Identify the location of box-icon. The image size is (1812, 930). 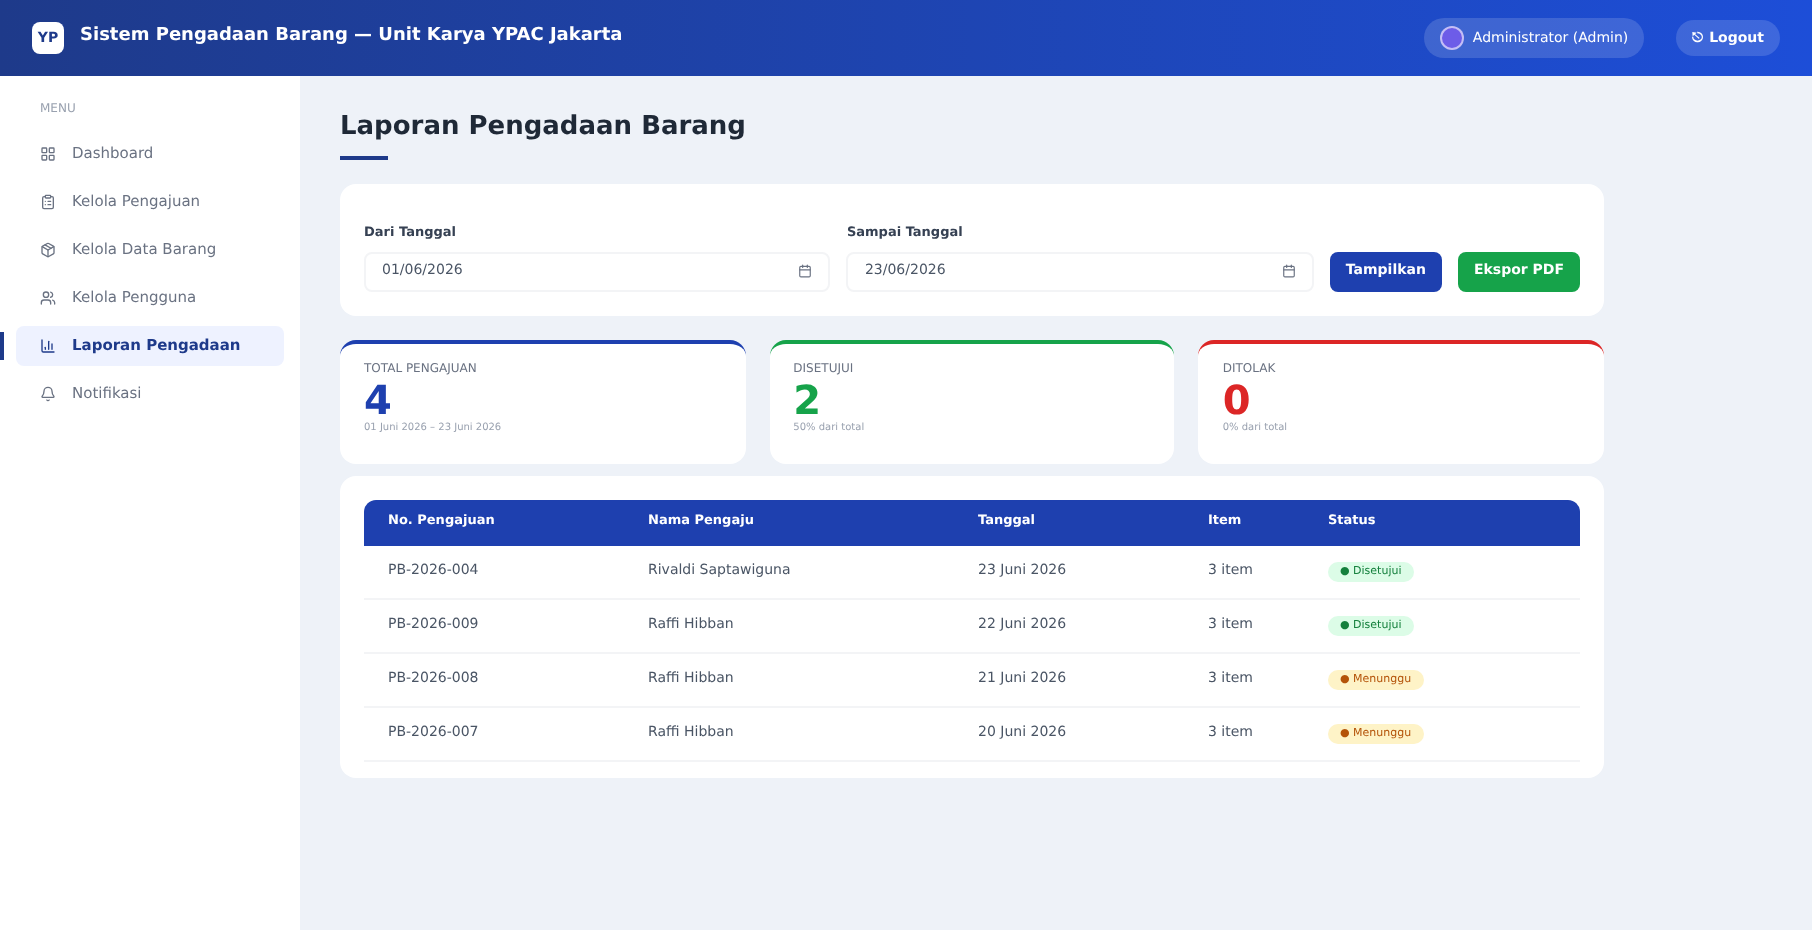
(48, 250).